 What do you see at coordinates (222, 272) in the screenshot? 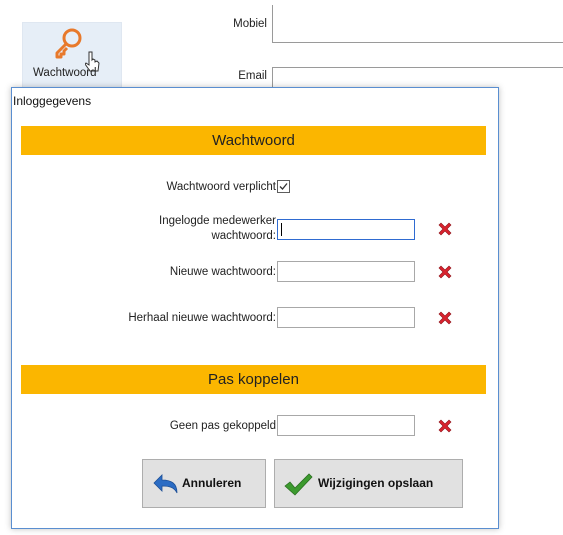
I see `new-password-label: Nieuwe wachtwoord:` at bounding box center [222, 272].